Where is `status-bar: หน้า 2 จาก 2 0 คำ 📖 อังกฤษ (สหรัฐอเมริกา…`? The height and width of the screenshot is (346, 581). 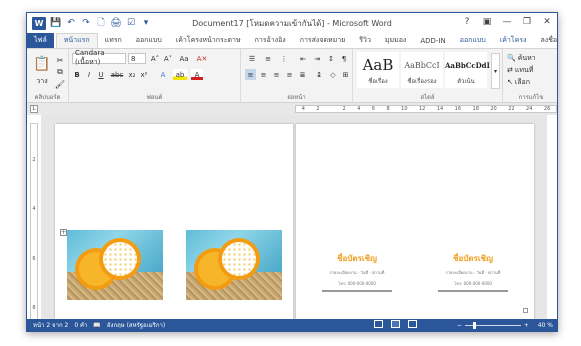 status-bar: หน้า 2 จาก 2 0 คำ 📖 อังกฤษ (สหรัฐอเมริกา… is located at coordinates (292, 325).